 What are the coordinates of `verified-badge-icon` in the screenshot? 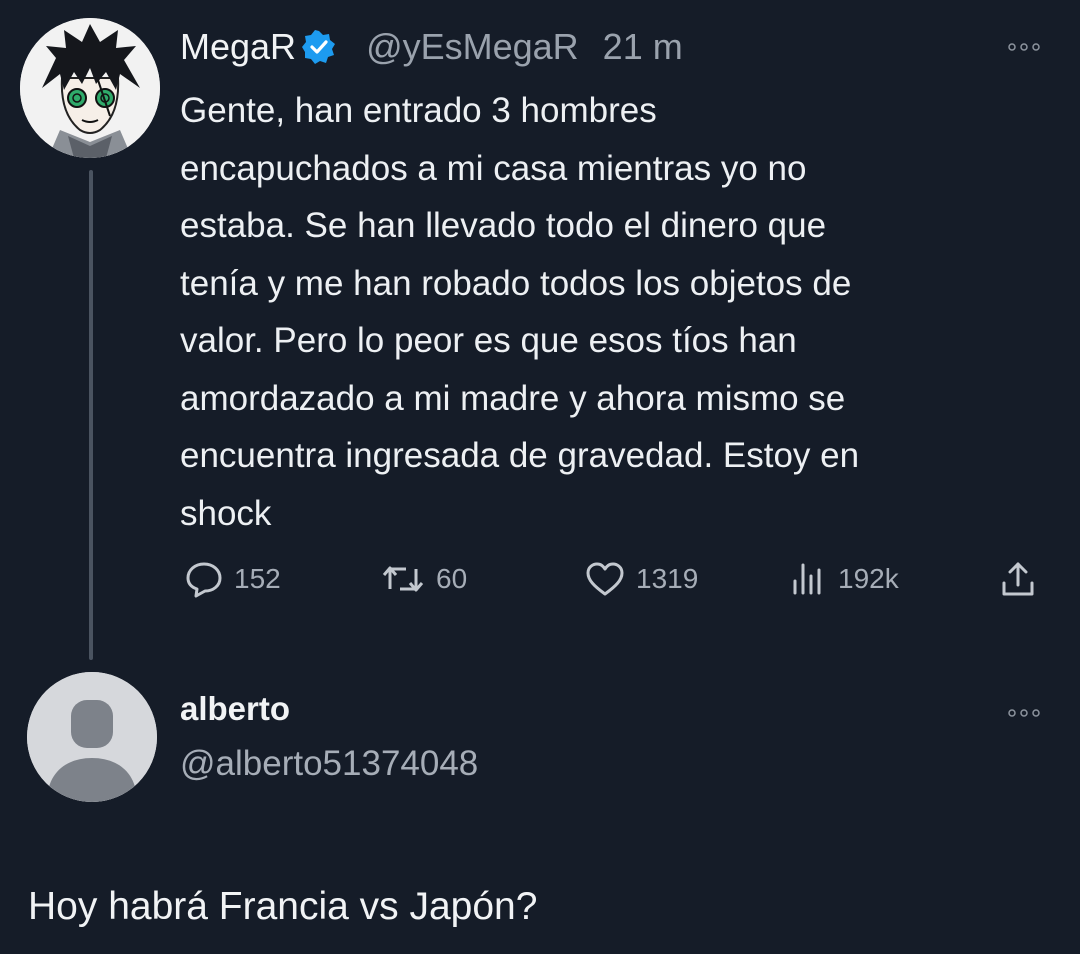 It's located at (319, 47).